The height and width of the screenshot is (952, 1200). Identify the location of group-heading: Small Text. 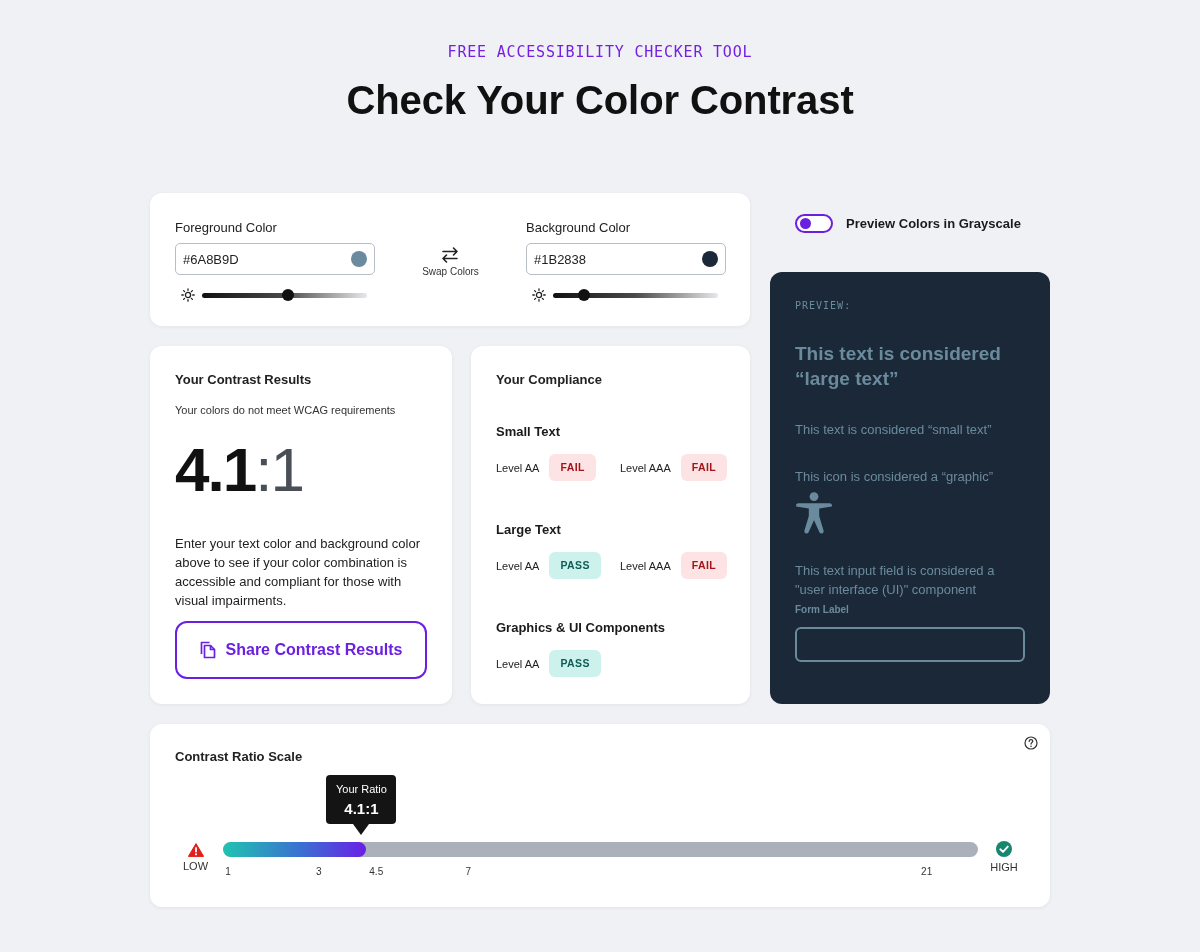
(529, 432).